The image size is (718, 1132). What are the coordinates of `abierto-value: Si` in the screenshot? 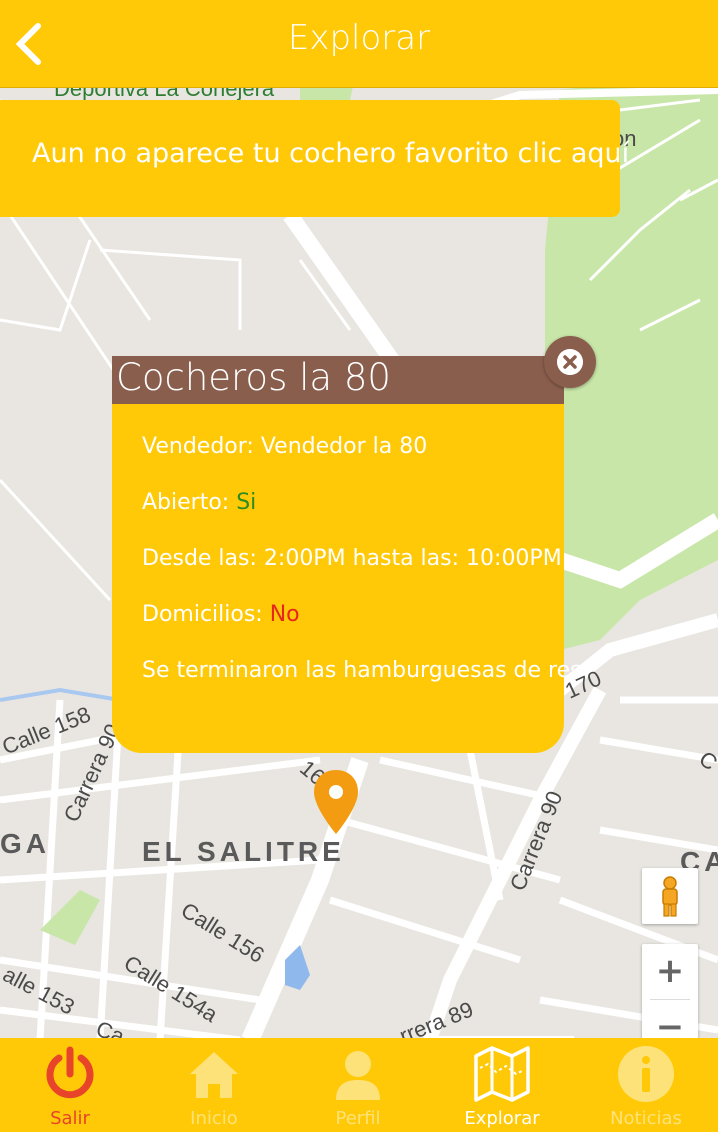 It's located at (246, 502).